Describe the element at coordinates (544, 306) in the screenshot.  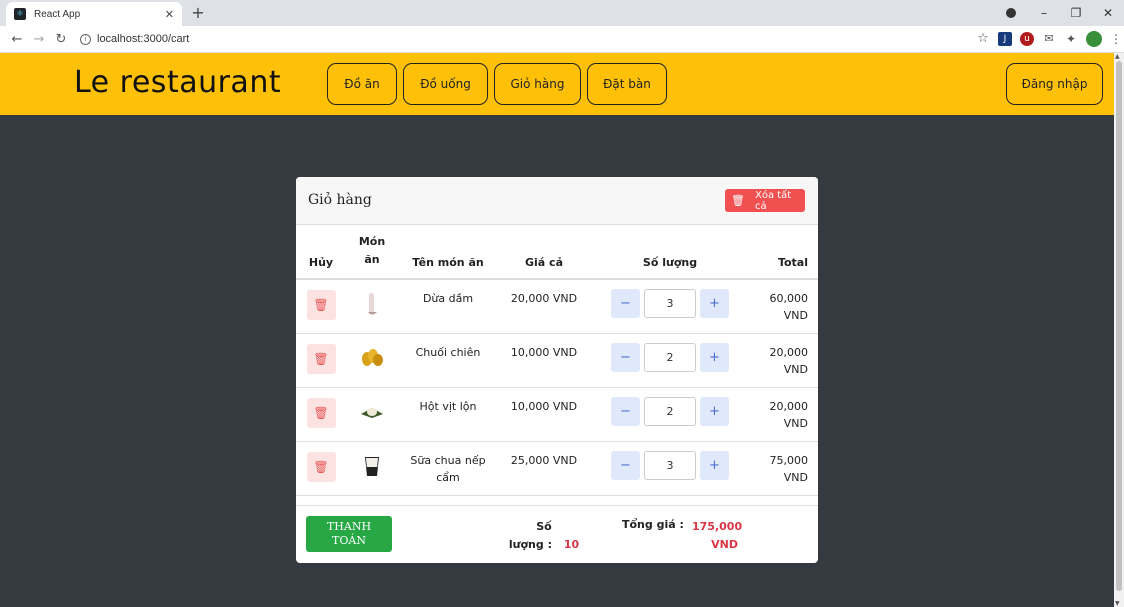
I see `item-price: 20,000 VND` at that location.